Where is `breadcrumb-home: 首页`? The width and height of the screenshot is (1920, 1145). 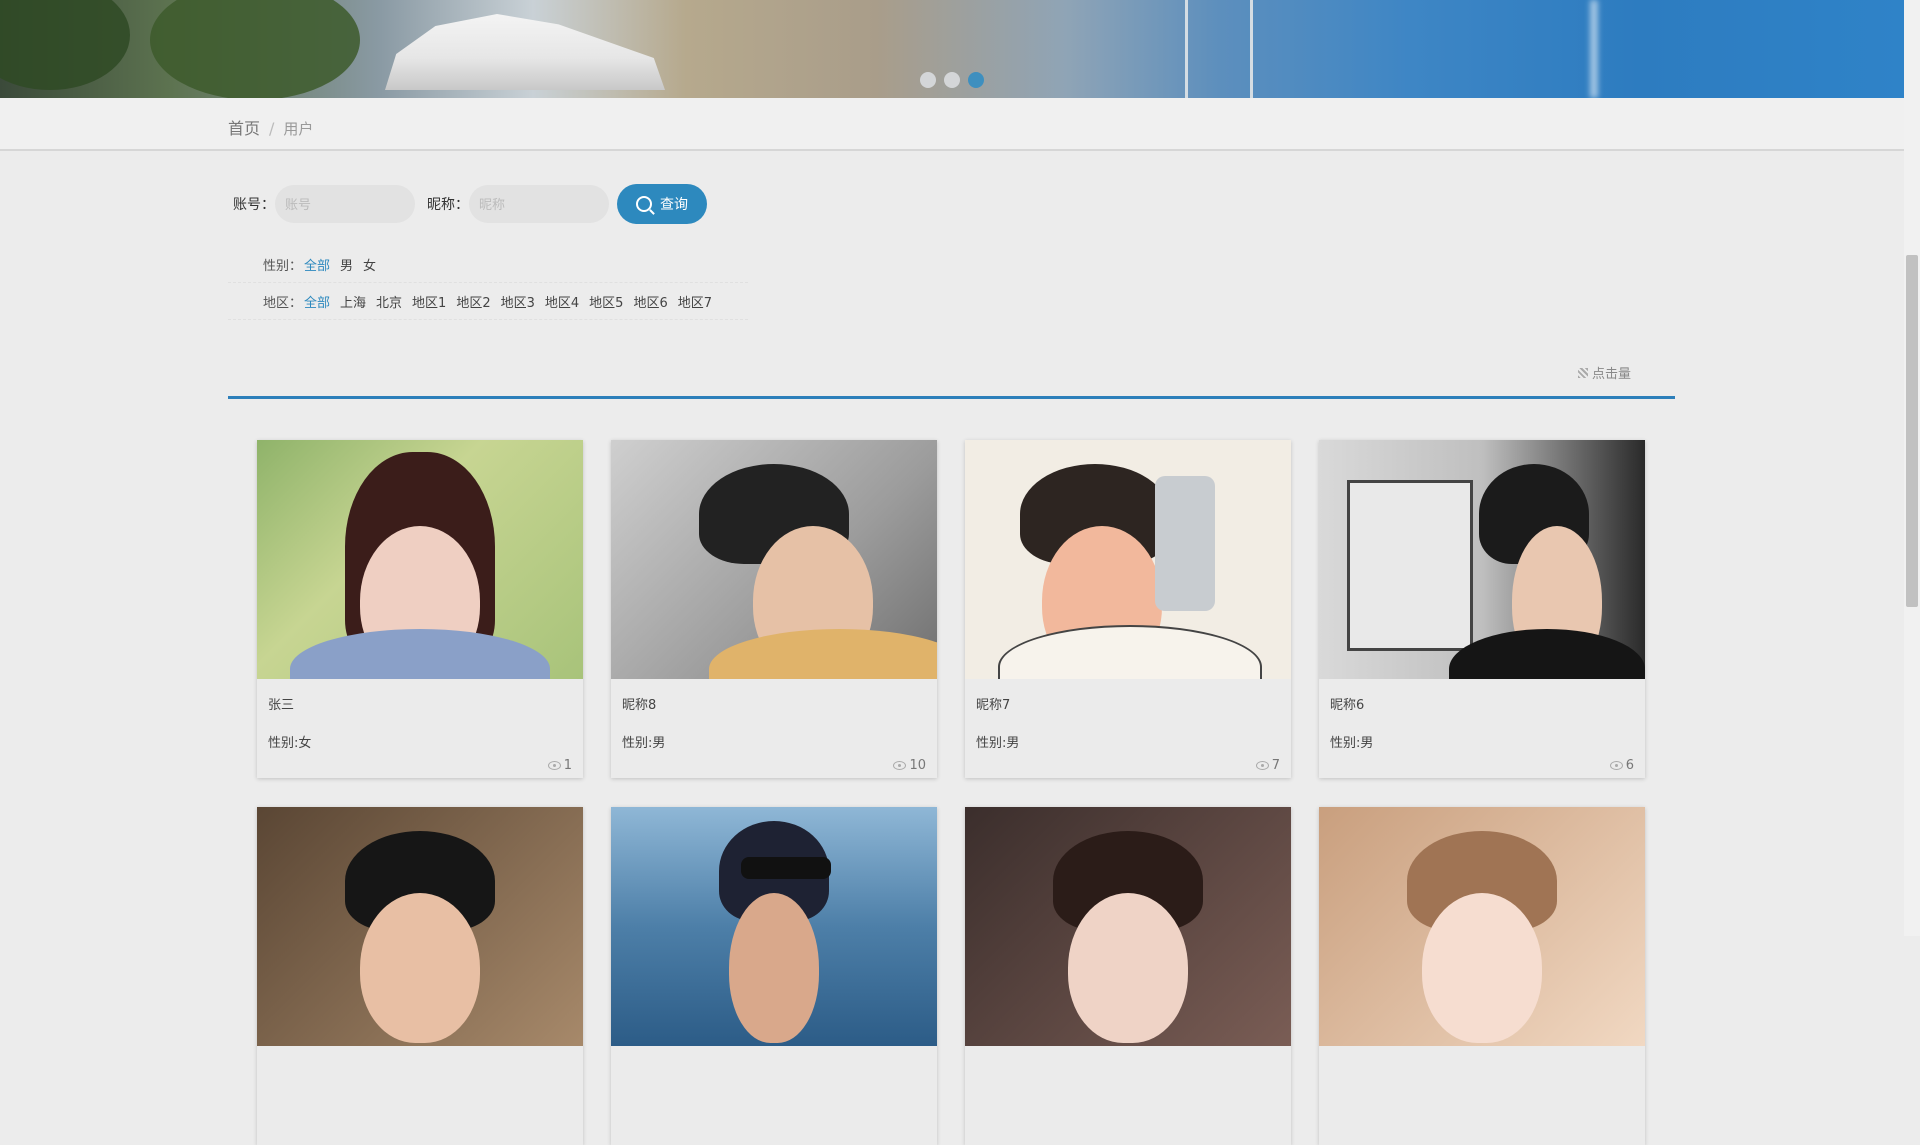
breadcrumb-home: 首页 is located at coordinates (244, 128).